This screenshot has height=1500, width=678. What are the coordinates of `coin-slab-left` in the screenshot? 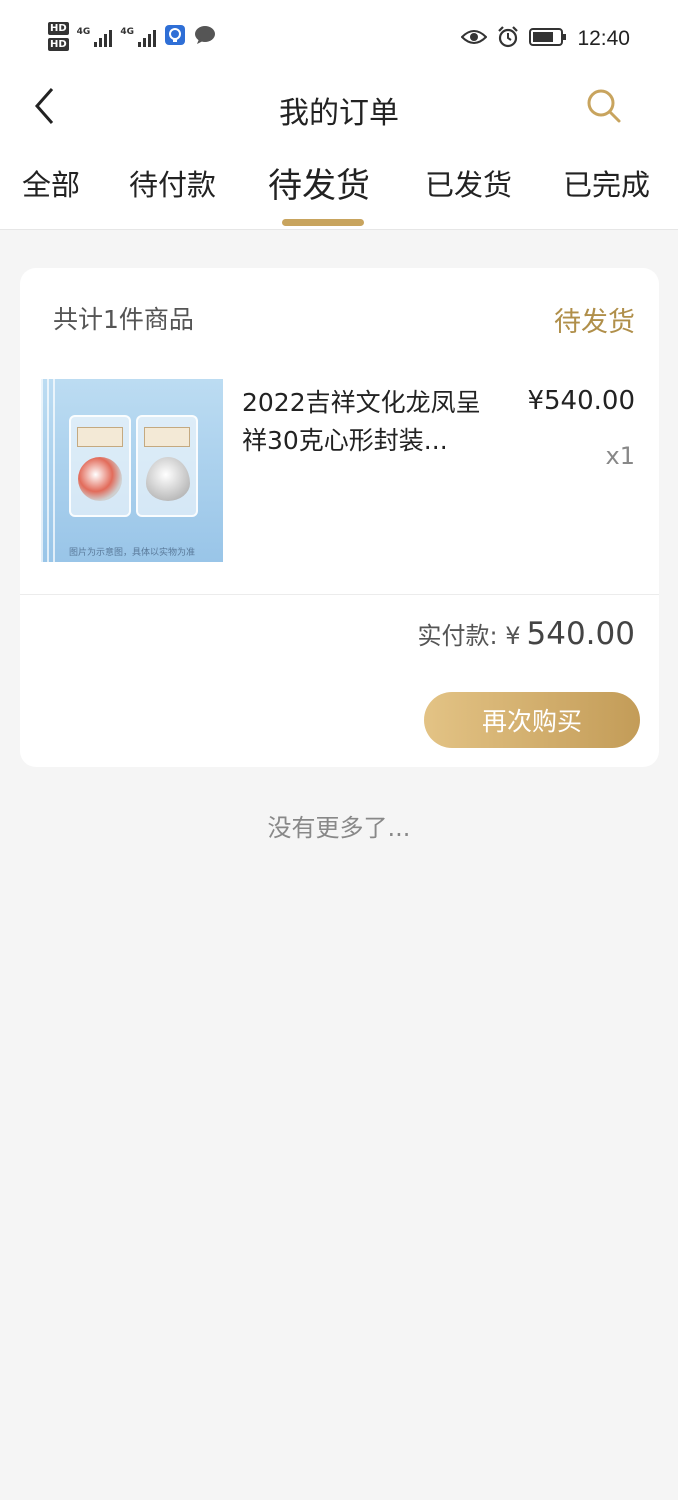 It's located at (100, 466).